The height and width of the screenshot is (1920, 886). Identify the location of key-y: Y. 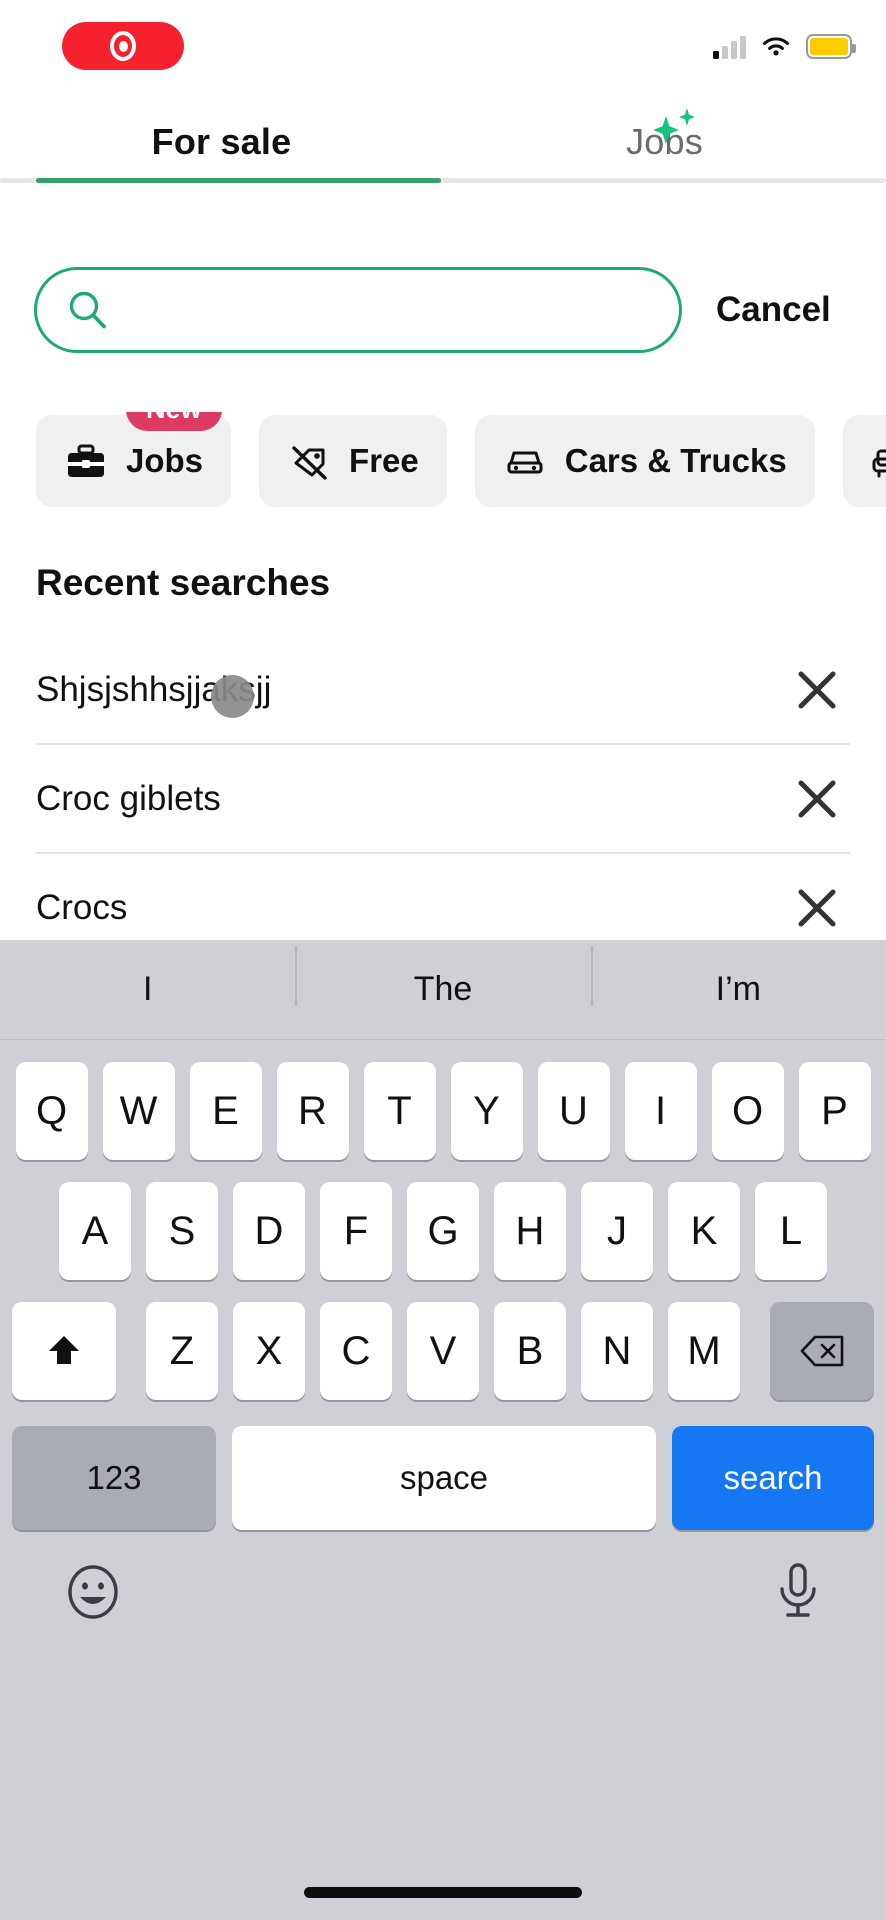
(486, 1111).